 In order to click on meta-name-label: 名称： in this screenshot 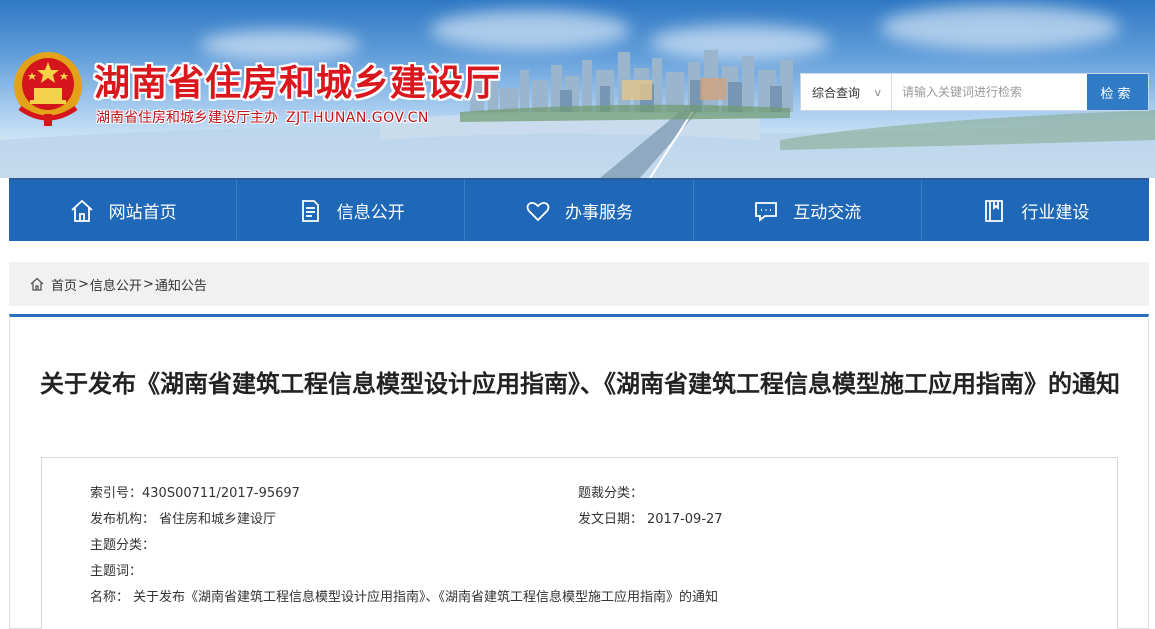, I will do `click(110, 597)`.